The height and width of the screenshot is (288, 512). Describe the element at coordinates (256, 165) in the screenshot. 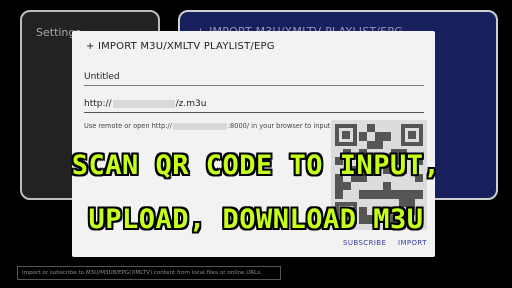

I see `promo-caption-line-1: SCAN QR CODE TO INPUT,` at that location.